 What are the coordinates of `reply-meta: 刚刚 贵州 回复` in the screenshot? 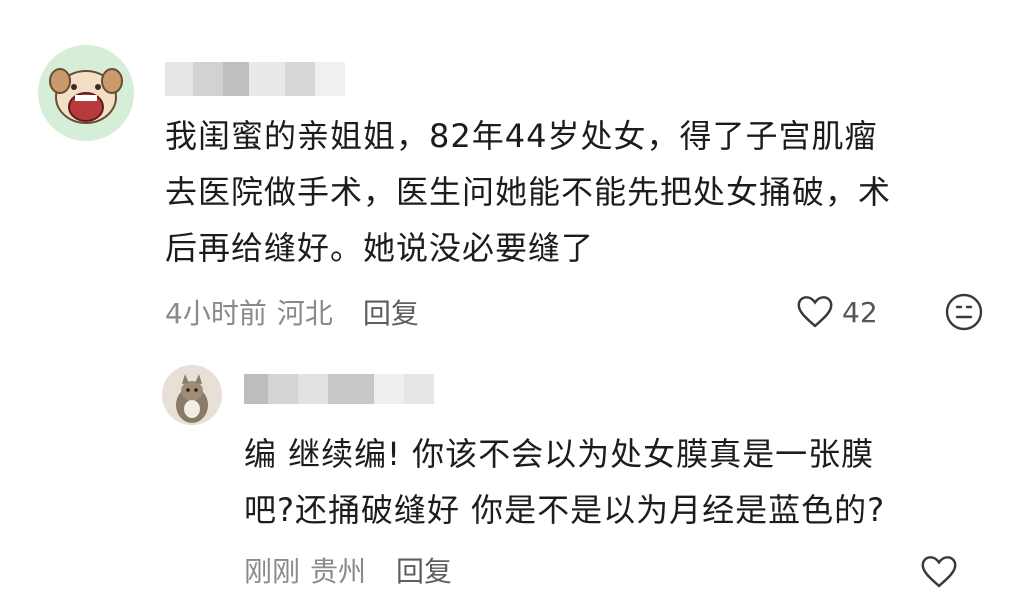 It's located at (348, 570).